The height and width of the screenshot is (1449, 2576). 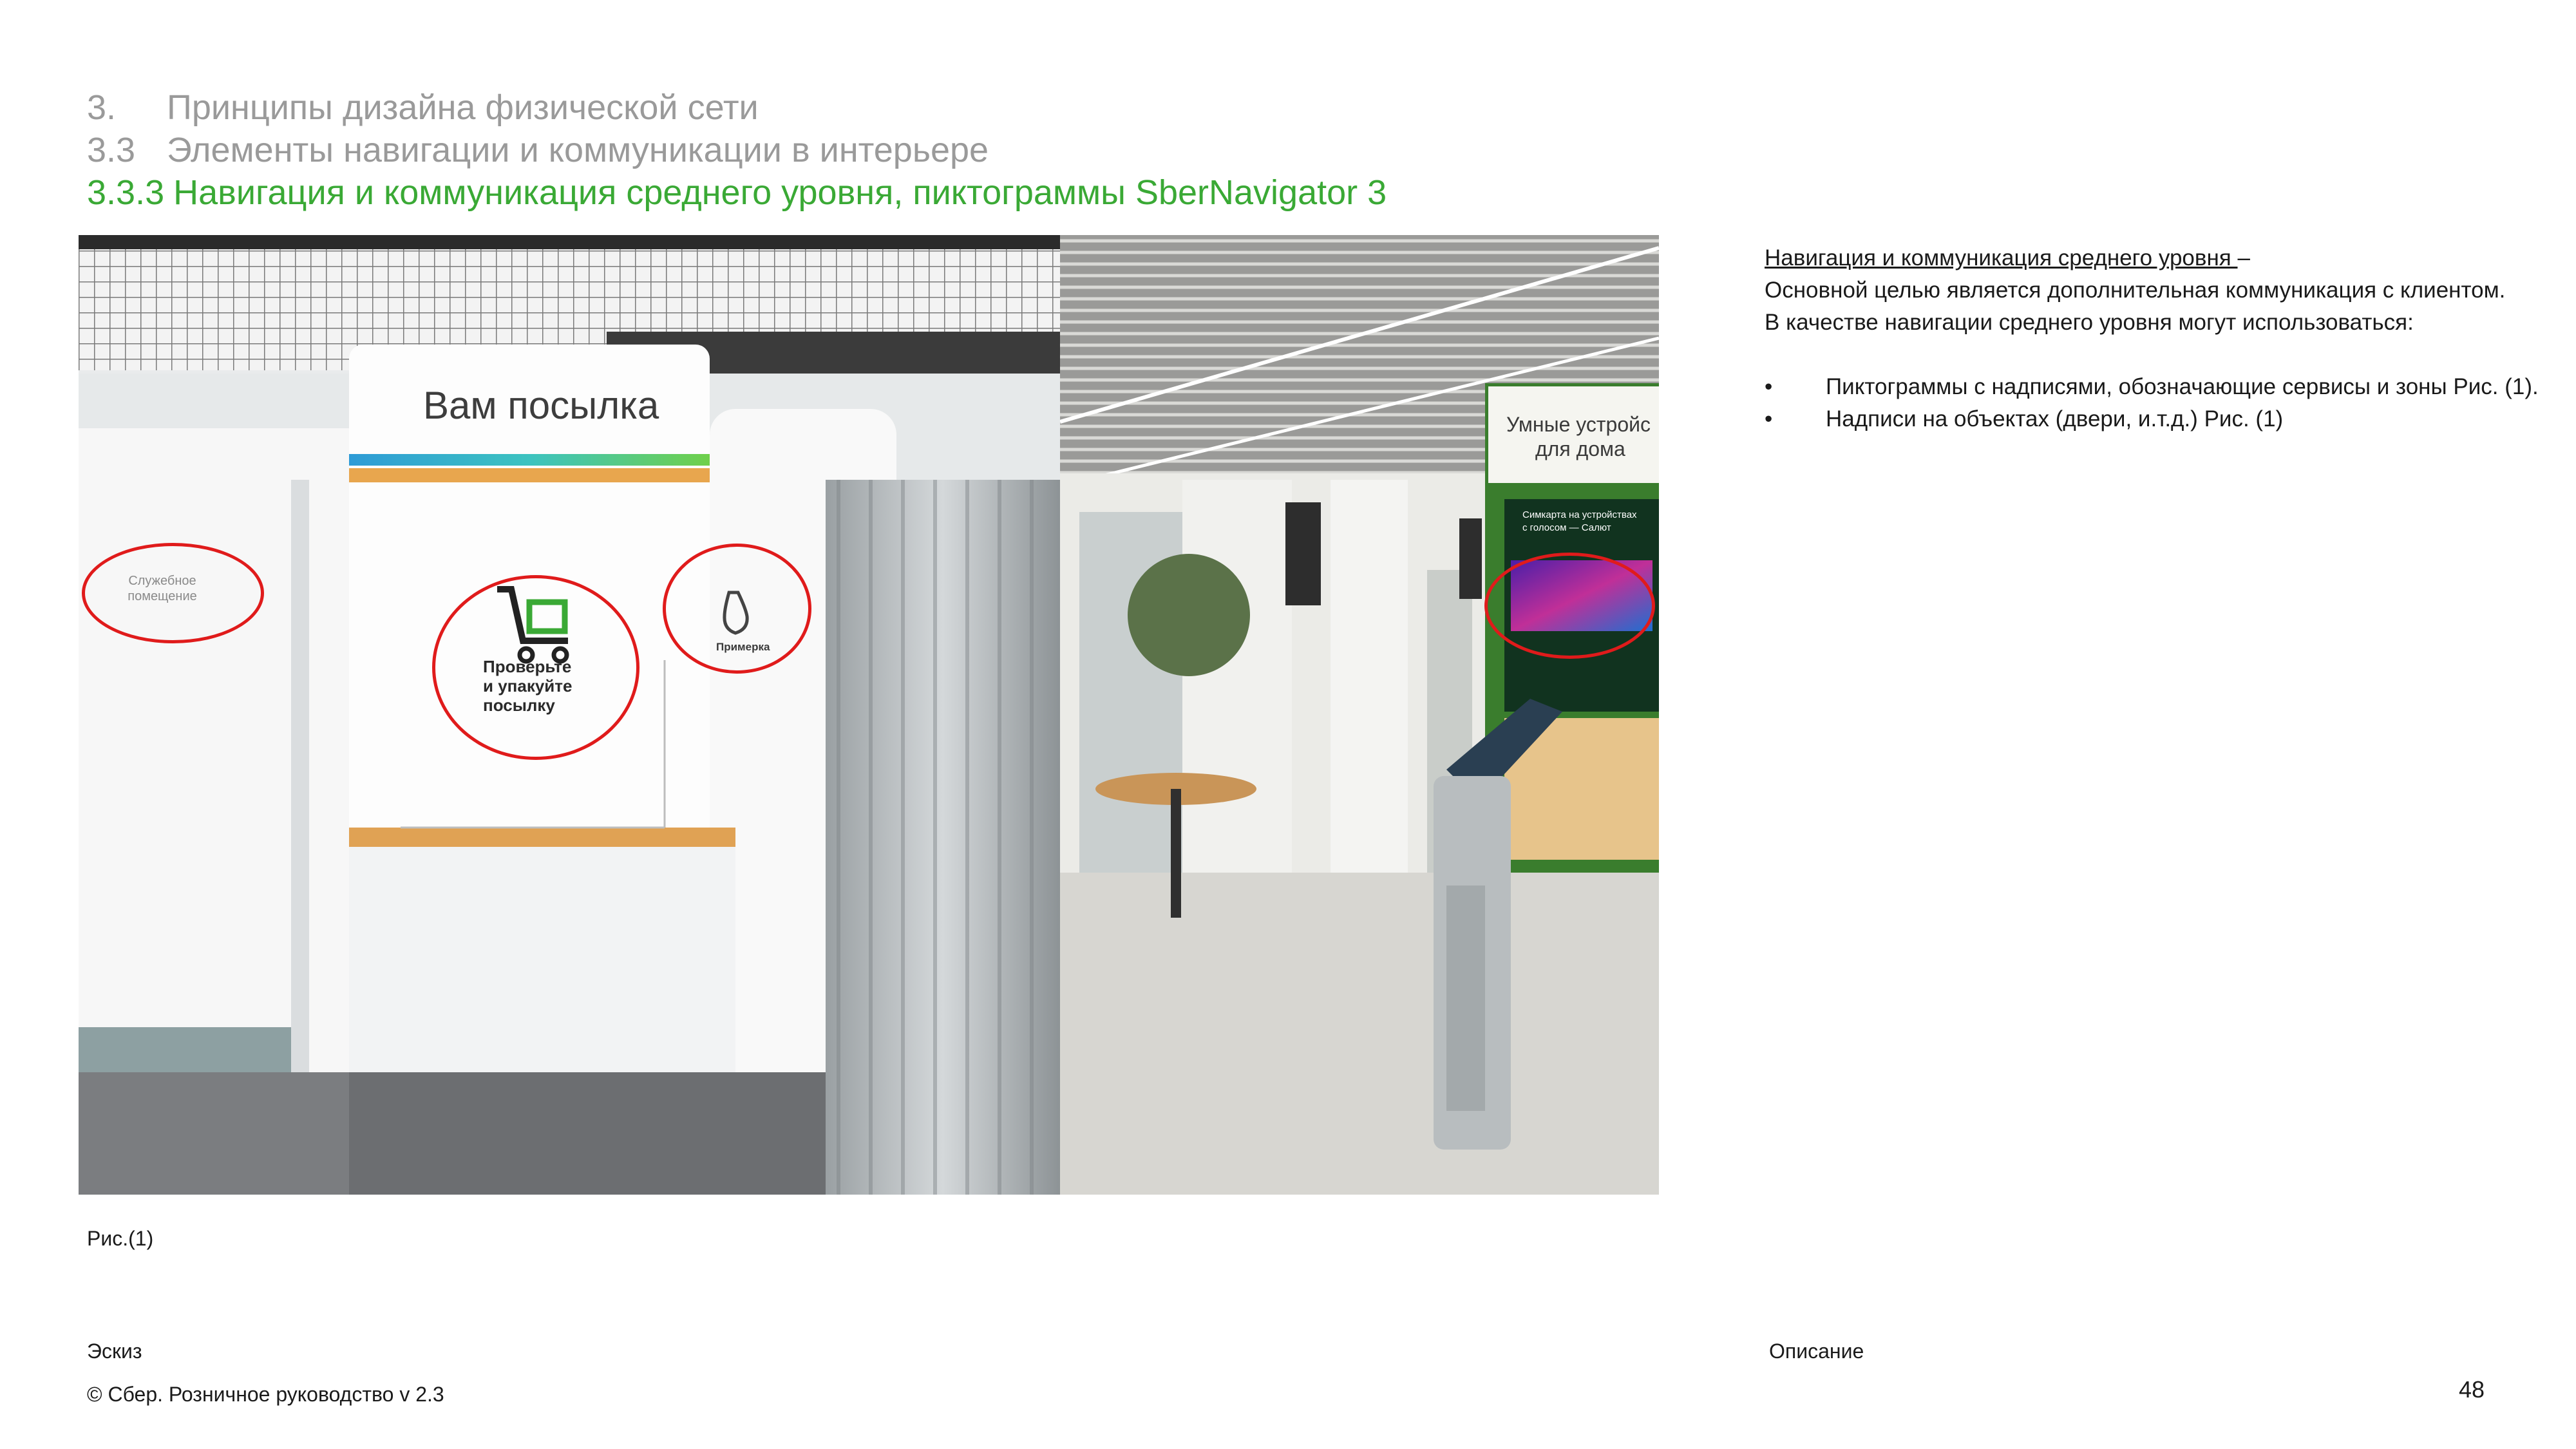 What do you see at coordinates (112, 150) in the screenshot?
I see `subsection-number: 3.3` at bounding box center [112, 150].